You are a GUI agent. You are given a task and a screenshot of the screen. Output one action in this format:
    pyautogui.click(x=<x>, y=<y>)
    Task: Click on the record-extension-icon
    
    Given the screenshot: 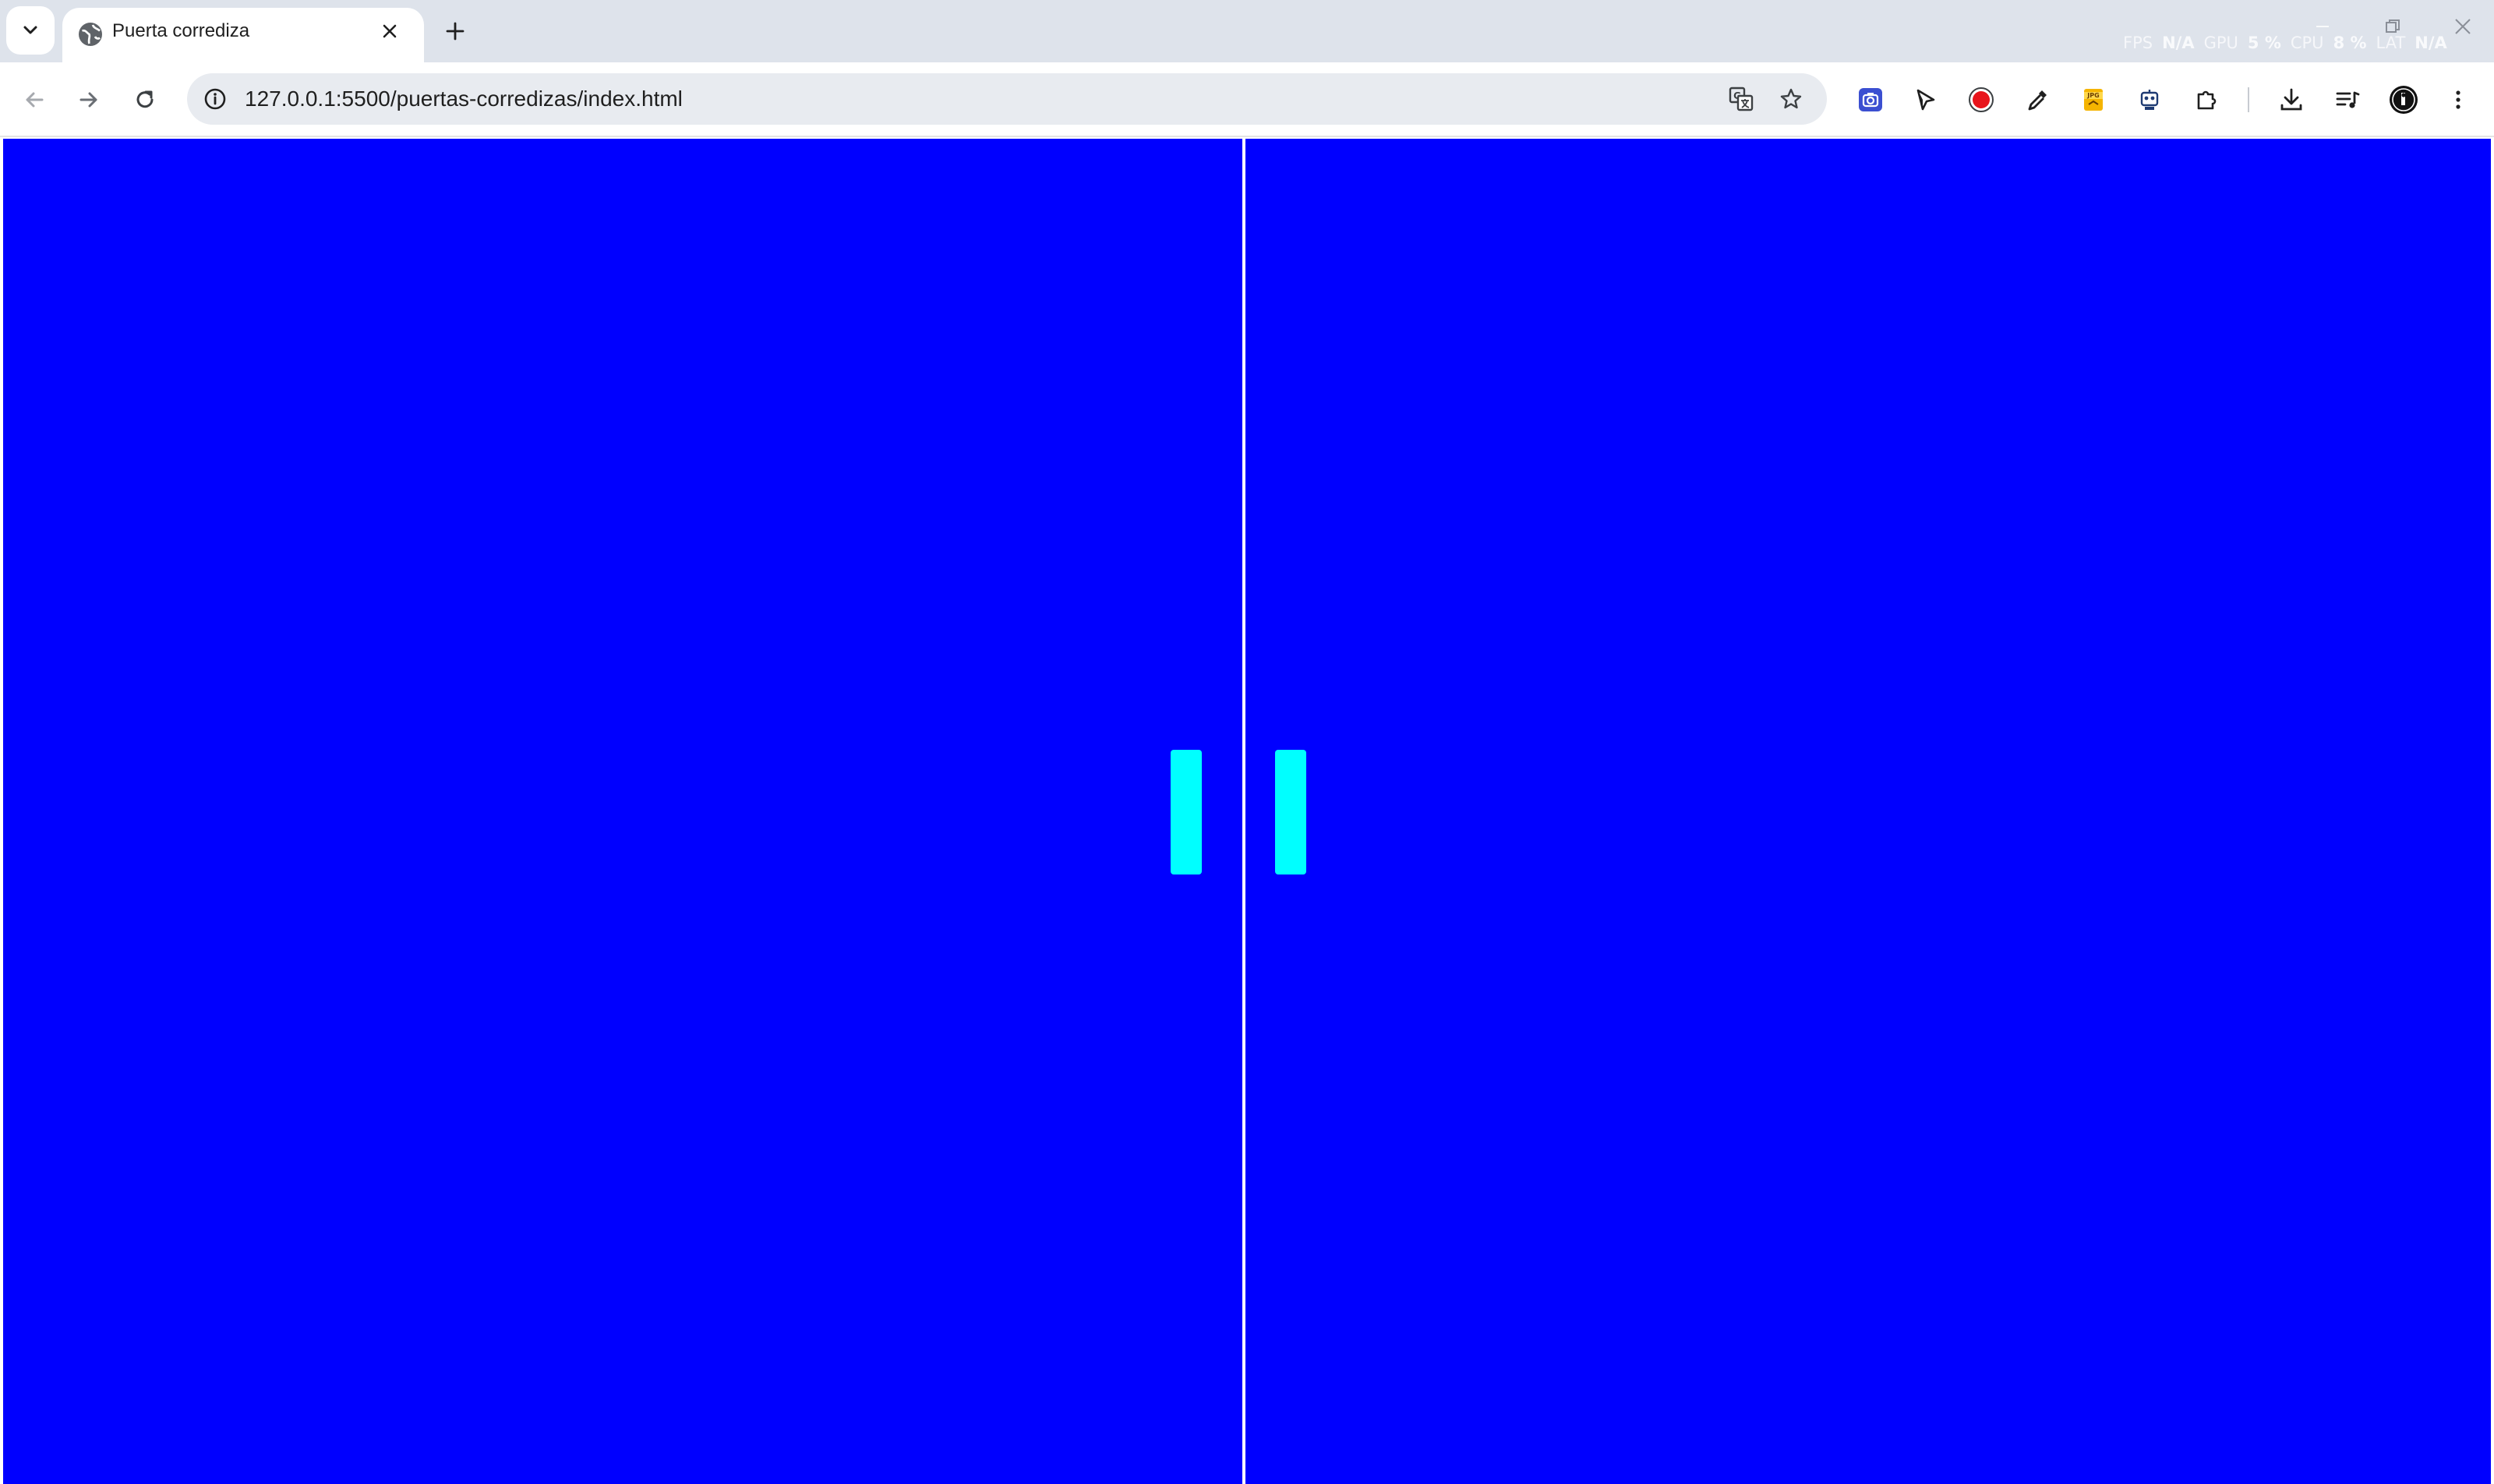 What is the action you would take?
    pyautogui.click(x=1981, y=99)
    